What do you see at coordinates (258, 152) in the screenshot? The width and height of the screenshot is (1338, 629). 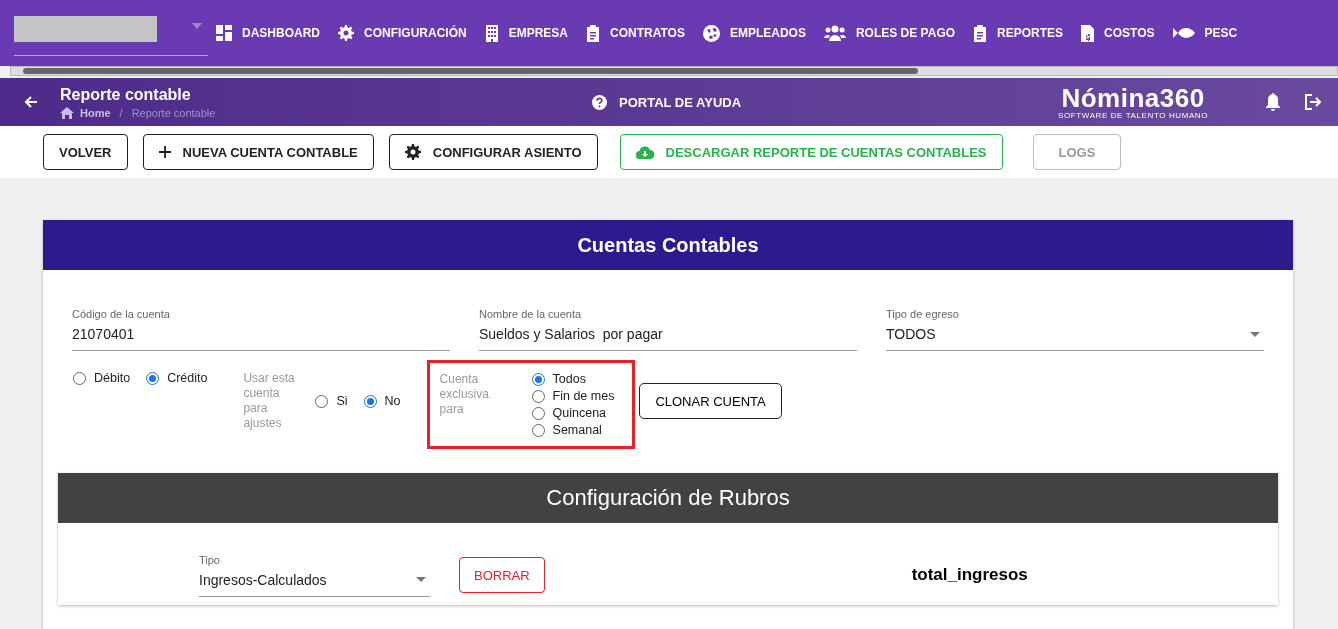 I see `toolbar-button: NUEVA CUENTA CONTABLE` at bounding box center [258, 152].